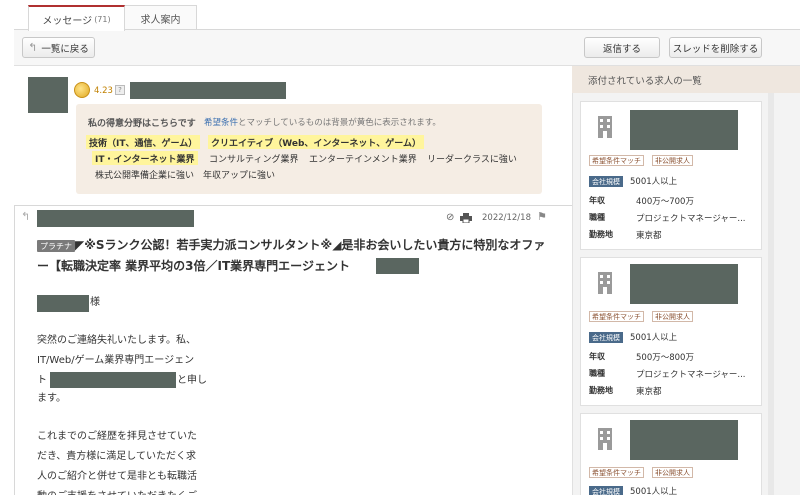  What do you see at coordinates (33, 47) in the screenshot?
I see `back-arrow-icon: ↰` at bounding box center [33, 47].